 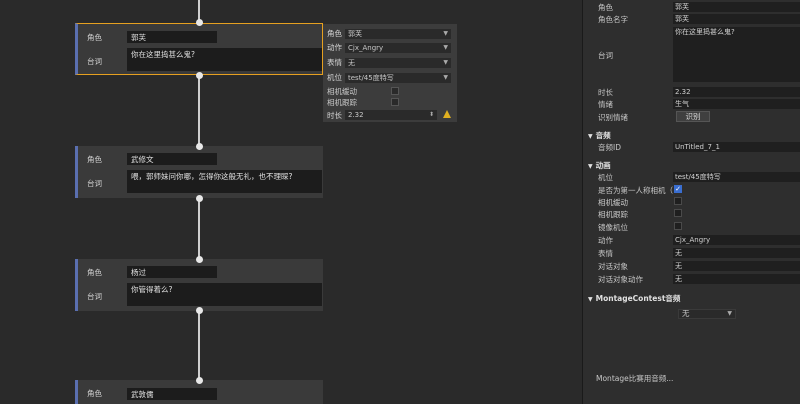 I want to click on target-action-label: 对话对象动作, so click(x=620, y=279).